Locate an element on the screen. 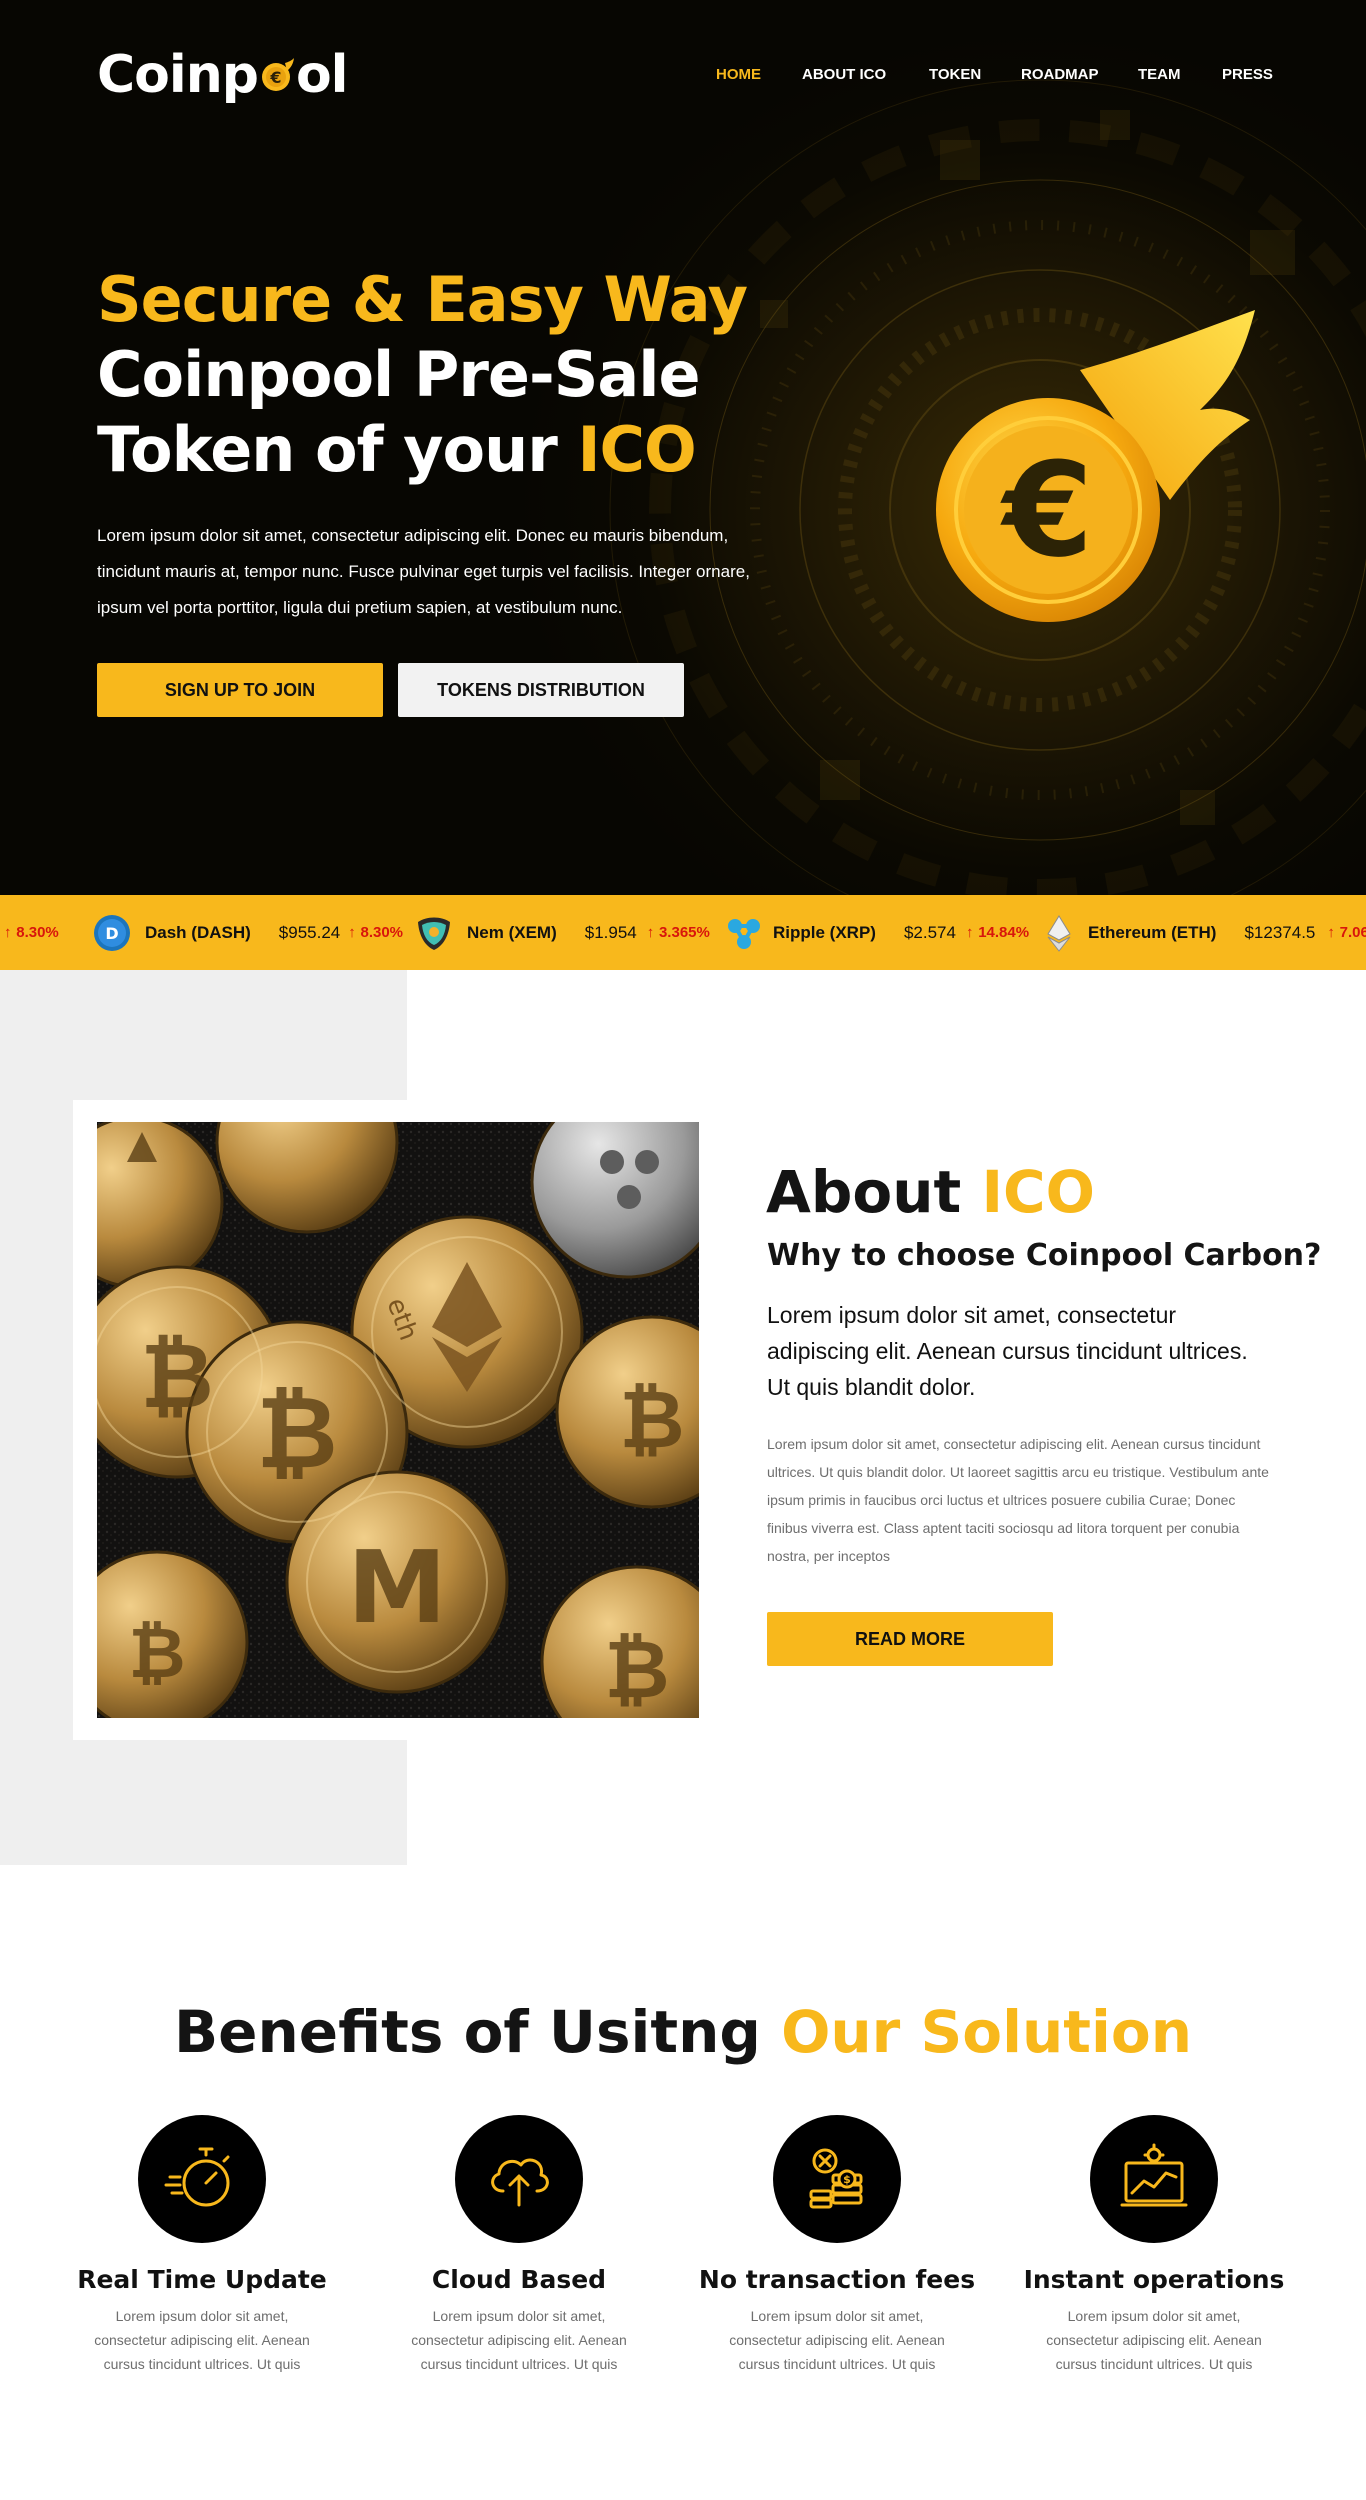  dash-icon: D is located at coordinates (112, 932).